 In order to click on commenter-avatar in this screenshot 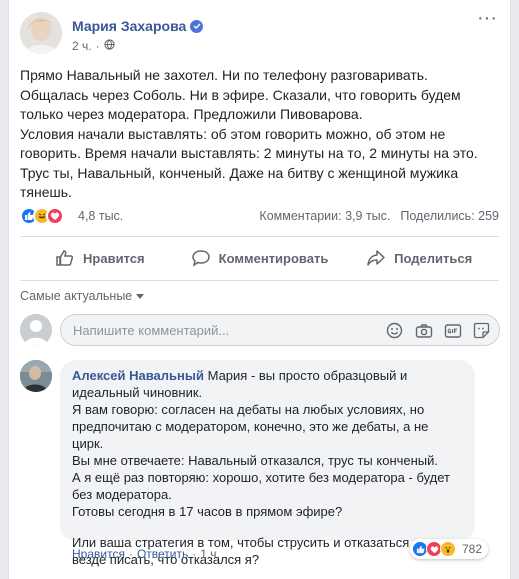, I will do `click(36, 376)`.